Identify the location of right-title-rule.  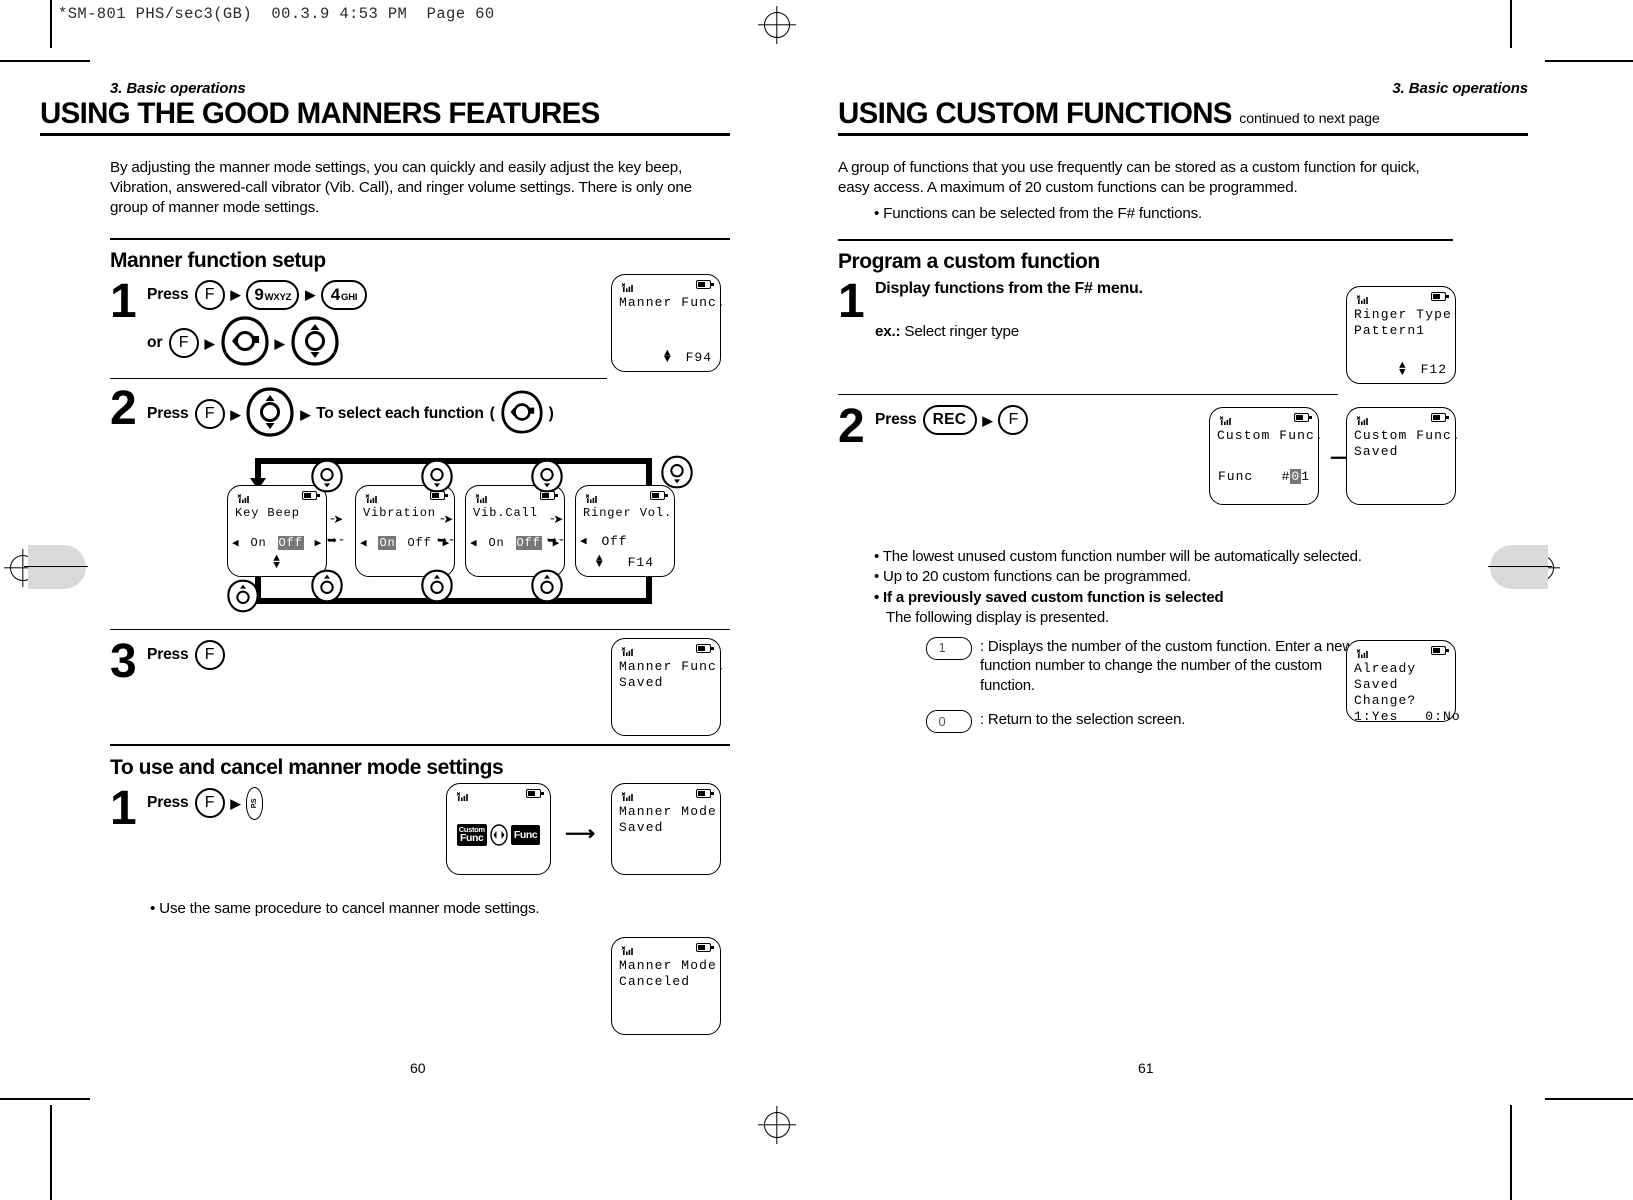
(1183, 135).